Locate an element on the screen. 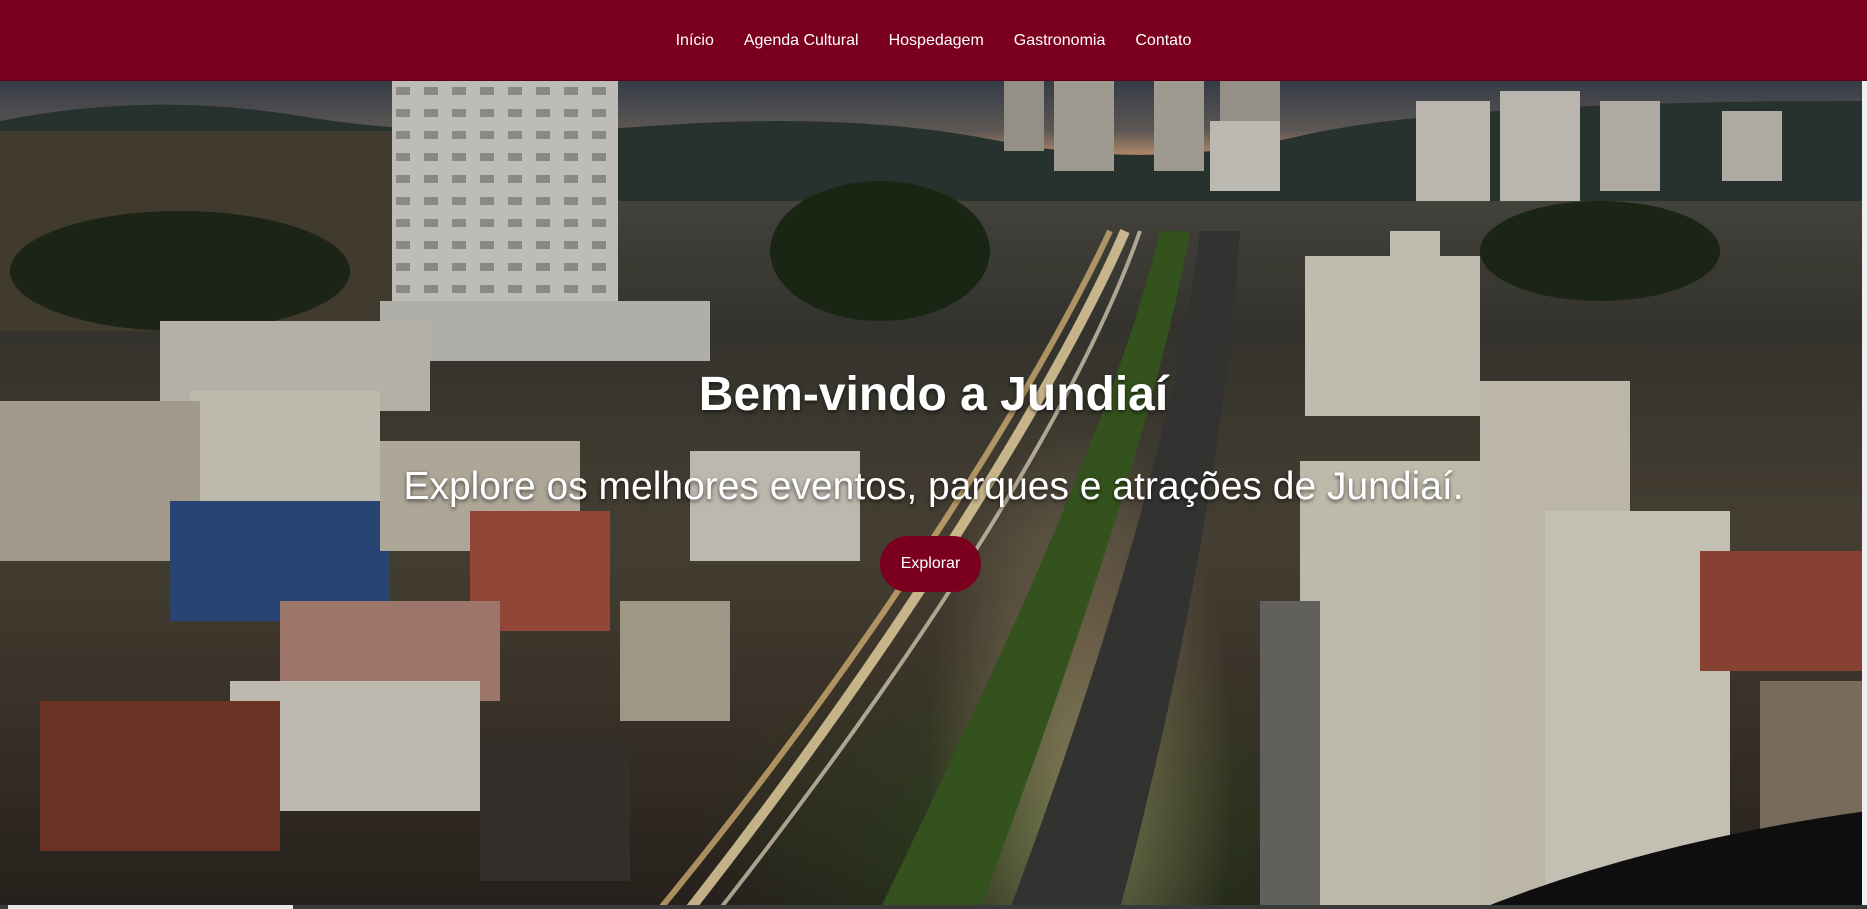 This screenshot has width=1867, height=909. nav-item-gastronomia: Gastronomia is located at coordinates (1060, 41).